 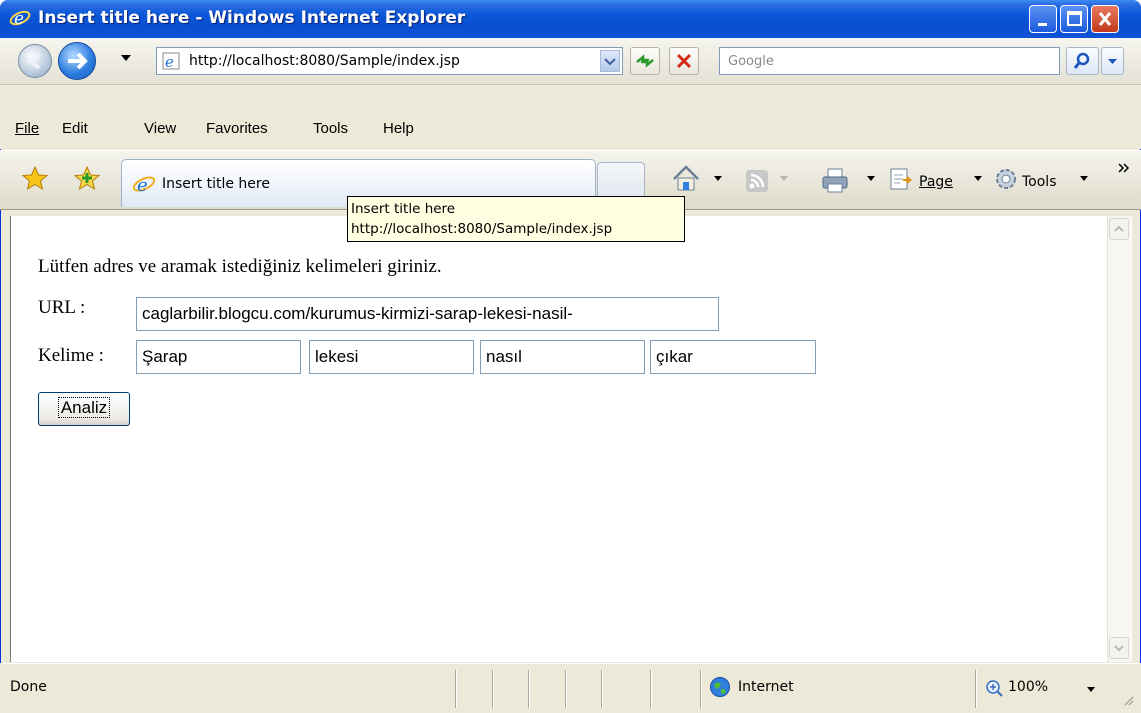 I want to click on close-button, so click(x=1105, y=19).